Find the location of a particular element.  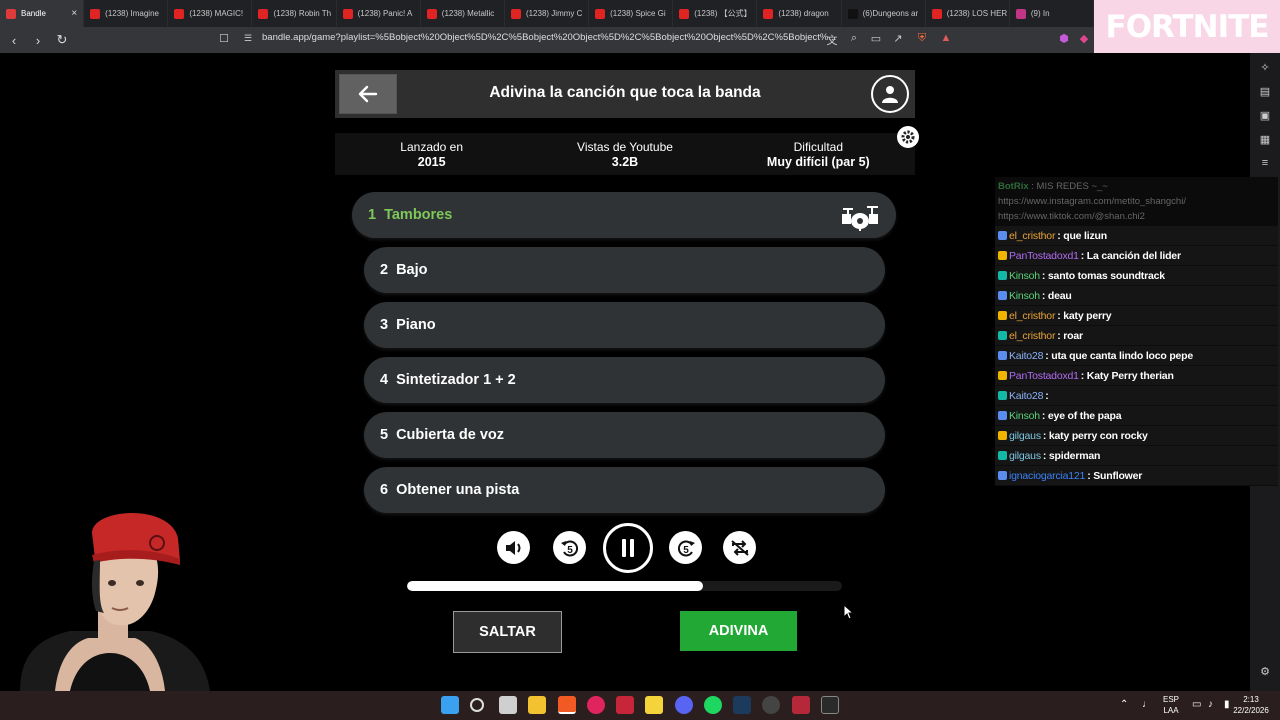

obs-icon is located at coordinates (771, 705).